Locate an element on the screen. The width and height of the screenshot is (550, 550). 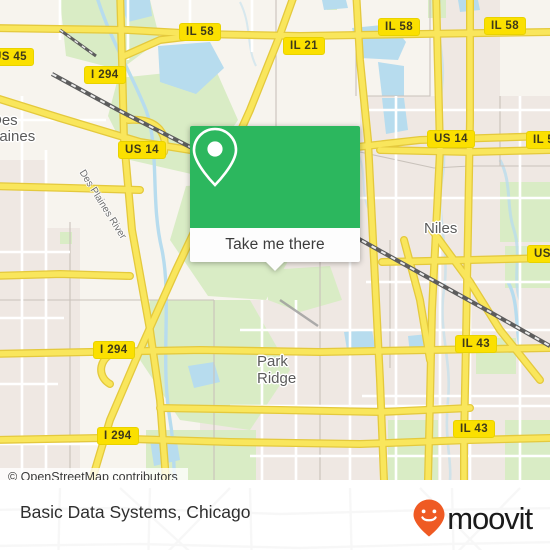
highway-shield-il43-b: IL 43 is located at coordinates (474, 429).